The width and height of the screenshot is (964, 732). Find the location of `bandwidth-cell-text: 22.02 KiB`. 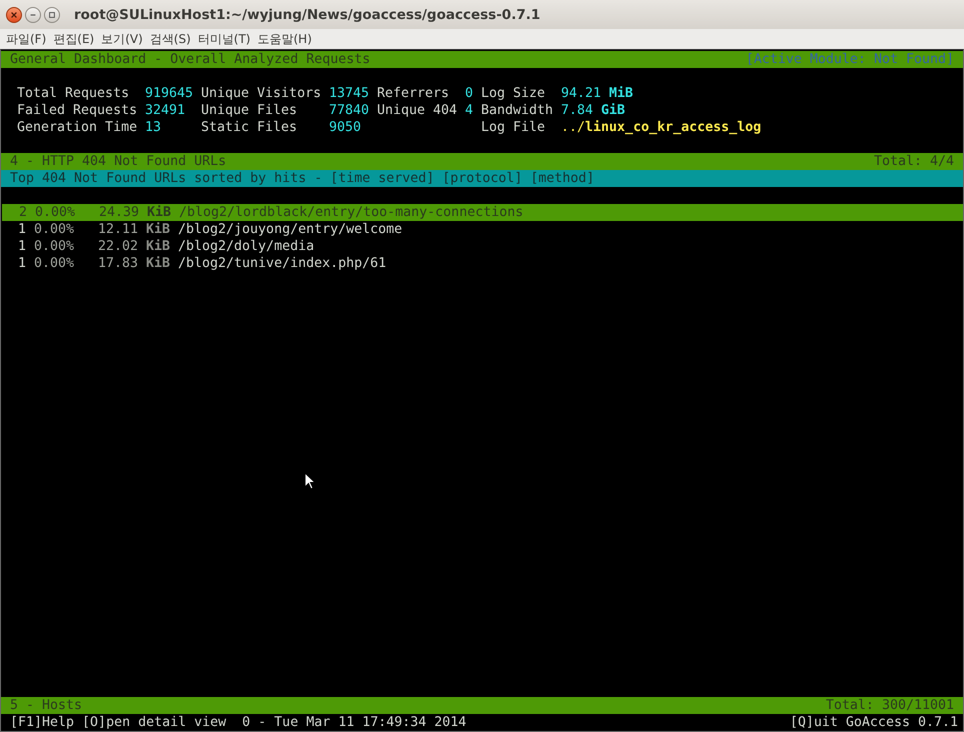

bandwidth-cell-text: 22.02 KiB is located at coordinates (135, 246).